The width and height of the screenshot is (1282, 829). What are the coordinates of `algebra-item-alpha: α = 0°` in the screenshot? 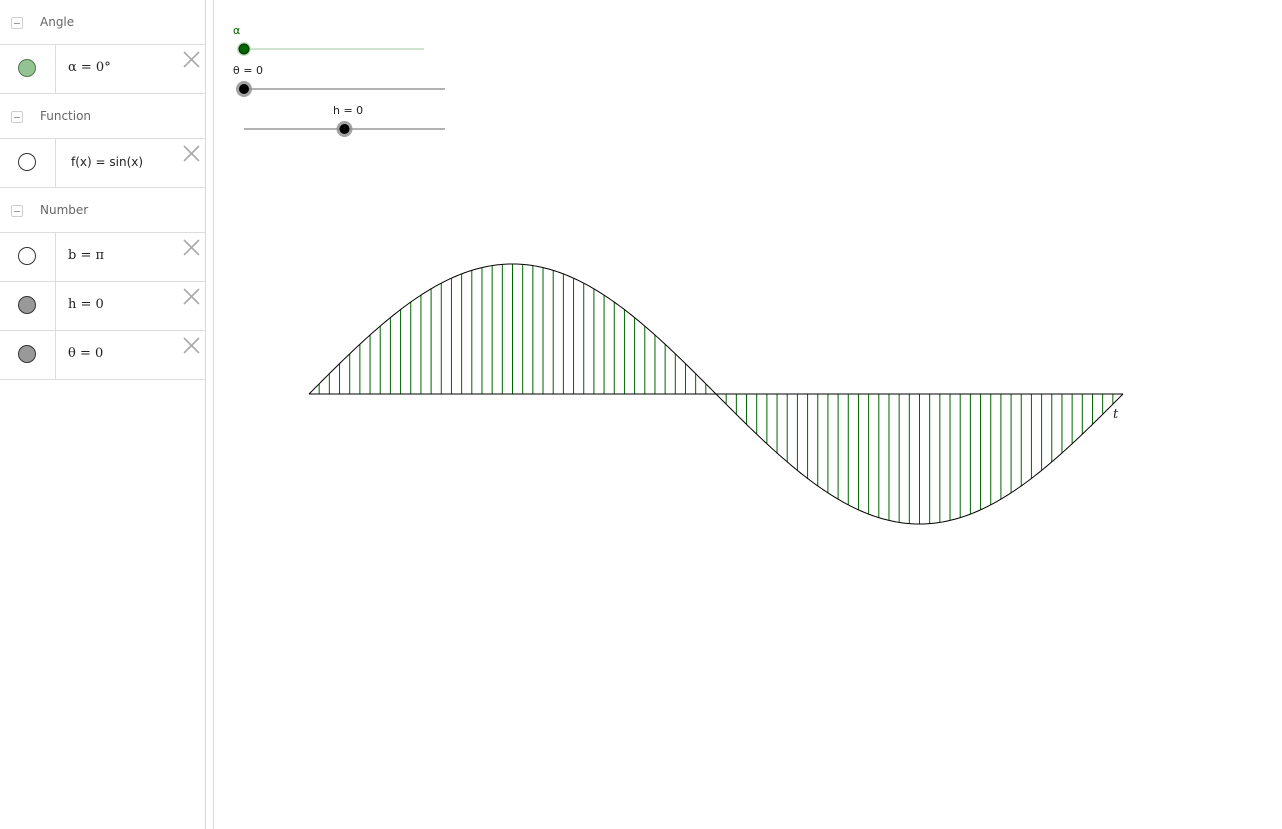 It's located at (102, 69).